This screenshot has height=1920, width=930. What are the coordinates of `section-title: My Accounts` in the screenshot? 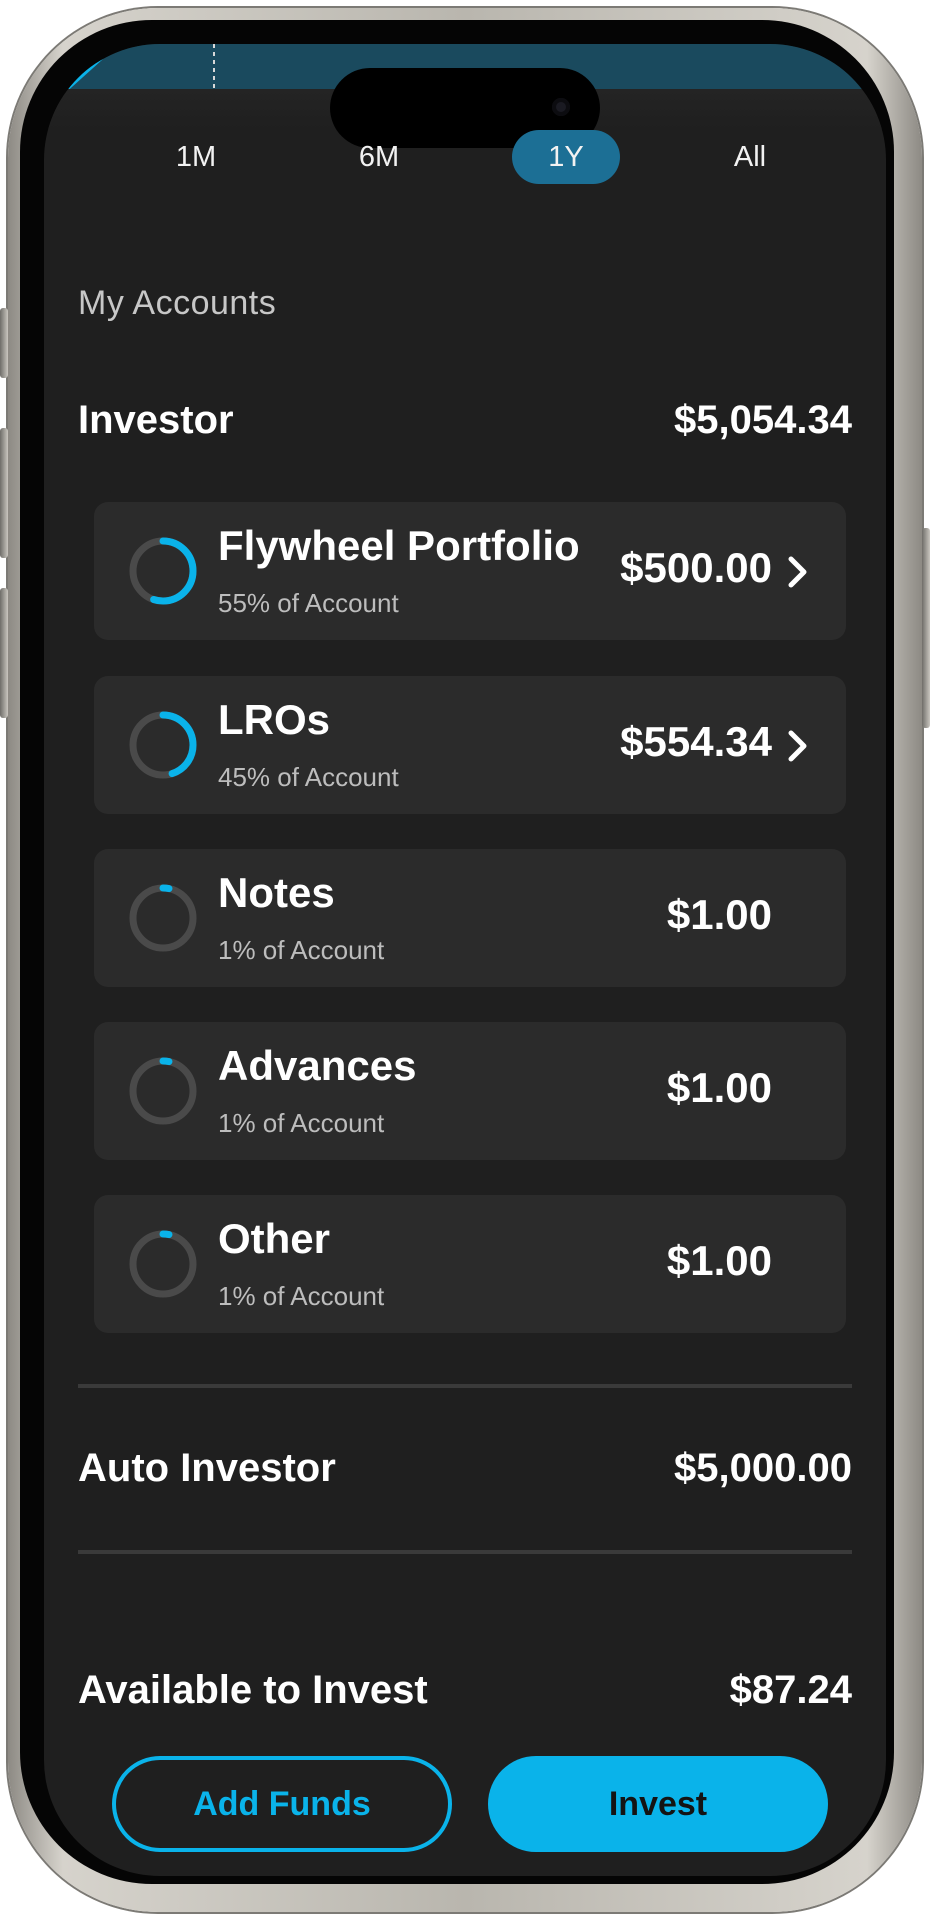 It's located at (177, 303).